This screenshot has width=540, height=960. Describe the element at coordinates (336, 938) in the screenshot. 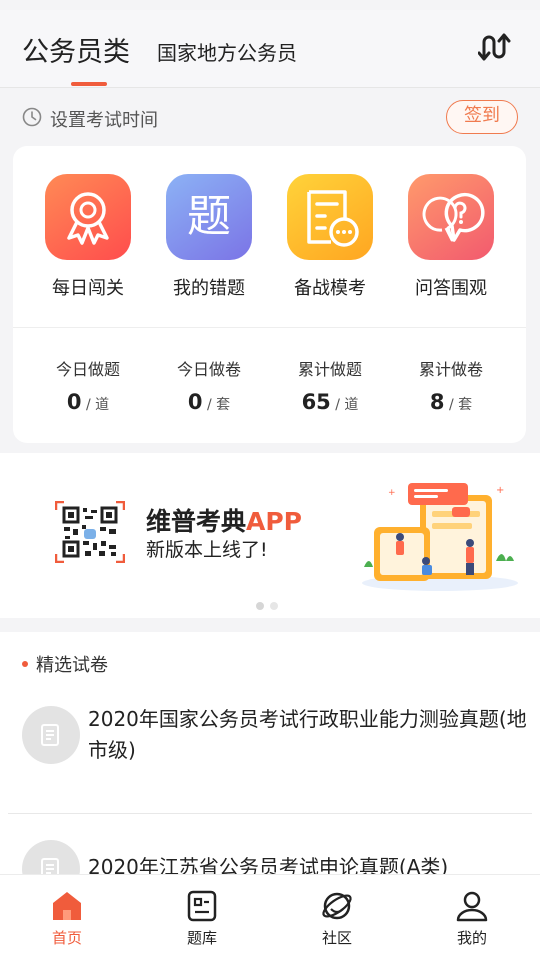

I see `tab-label: 社区` at that location.